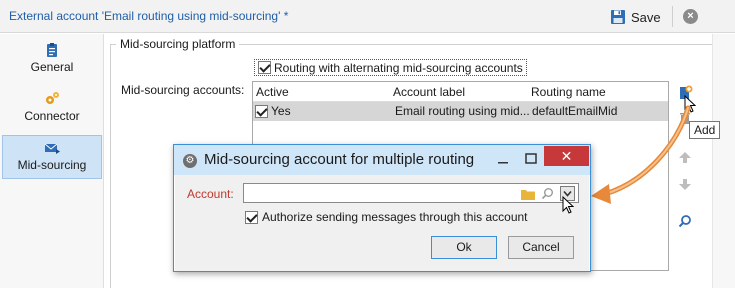 This screenshot has width=735, height=288. I want to click on search-icon, so click(547, 193).